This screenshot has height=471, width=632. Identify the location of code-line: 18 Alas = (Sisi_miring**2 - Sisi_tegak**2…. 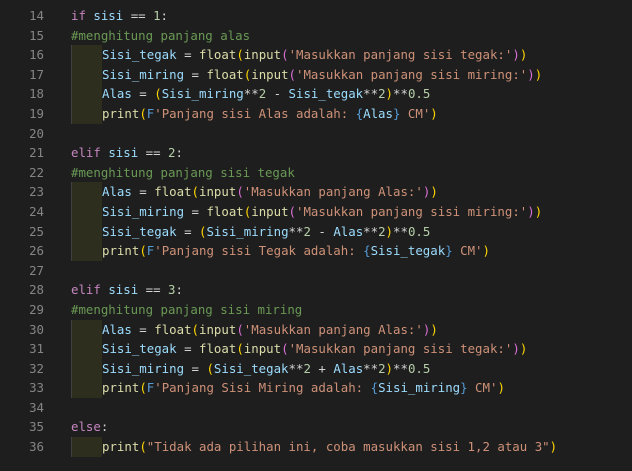
(316, 94).